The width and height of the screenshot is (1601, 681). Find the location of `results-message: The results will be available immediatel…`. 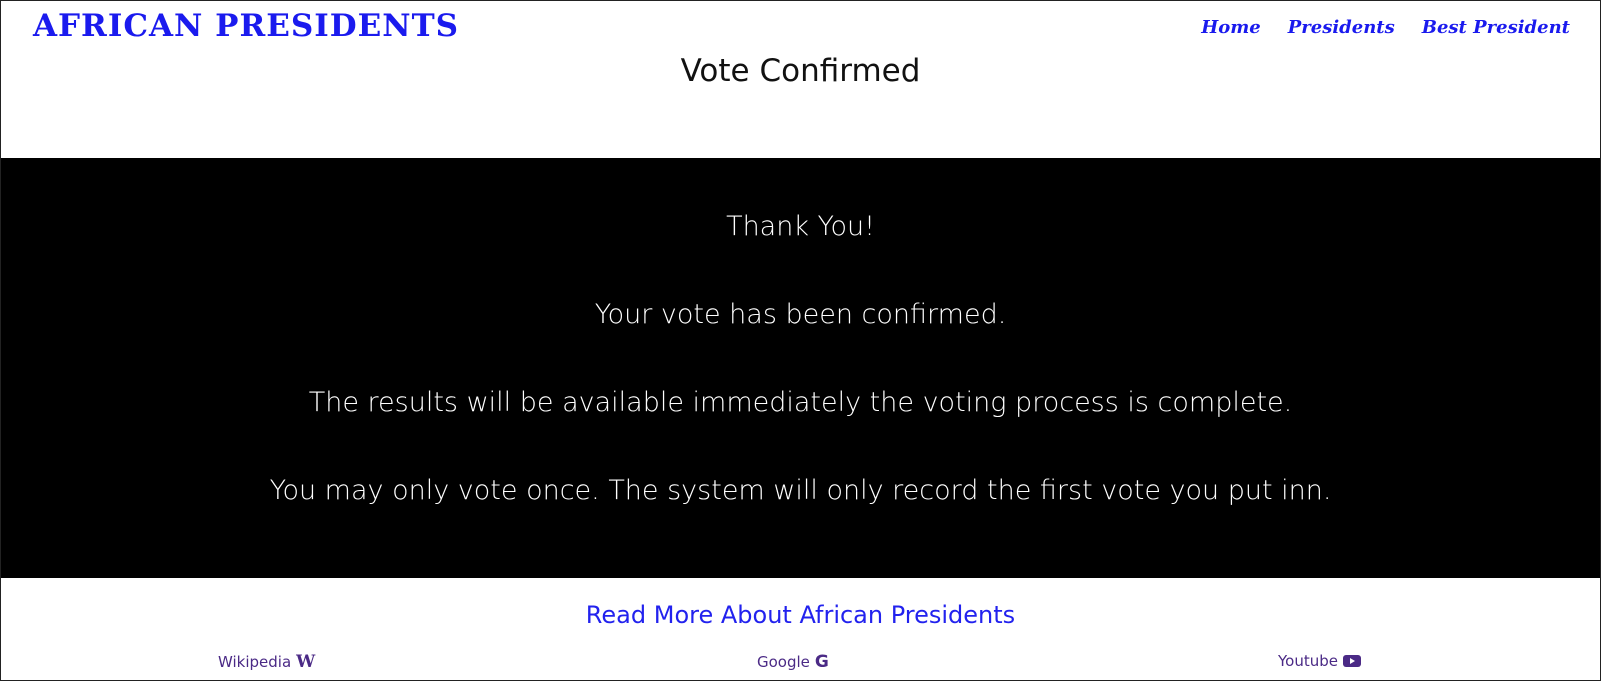

results-message: The results will be available immediatel… is located at coordinates (800, 402).